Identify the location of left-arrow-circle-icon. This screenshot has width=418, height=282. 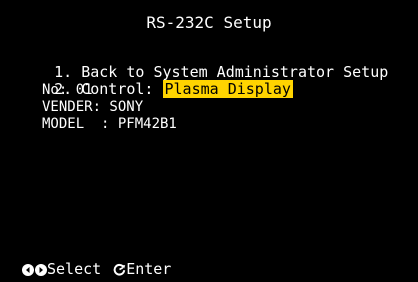
(28, 269).